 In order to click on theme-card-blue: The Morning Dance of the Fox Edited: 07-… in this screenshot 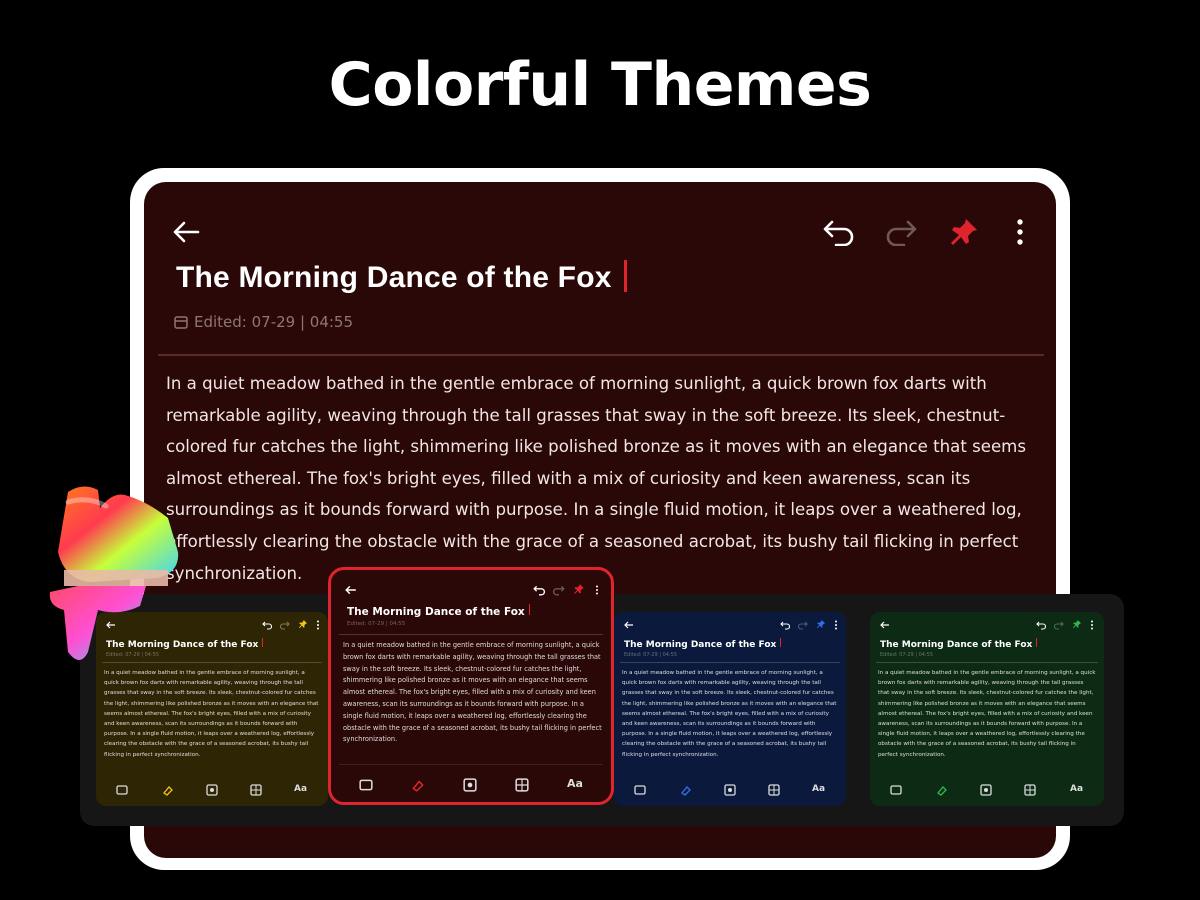, I will do `click(730, 709)`.